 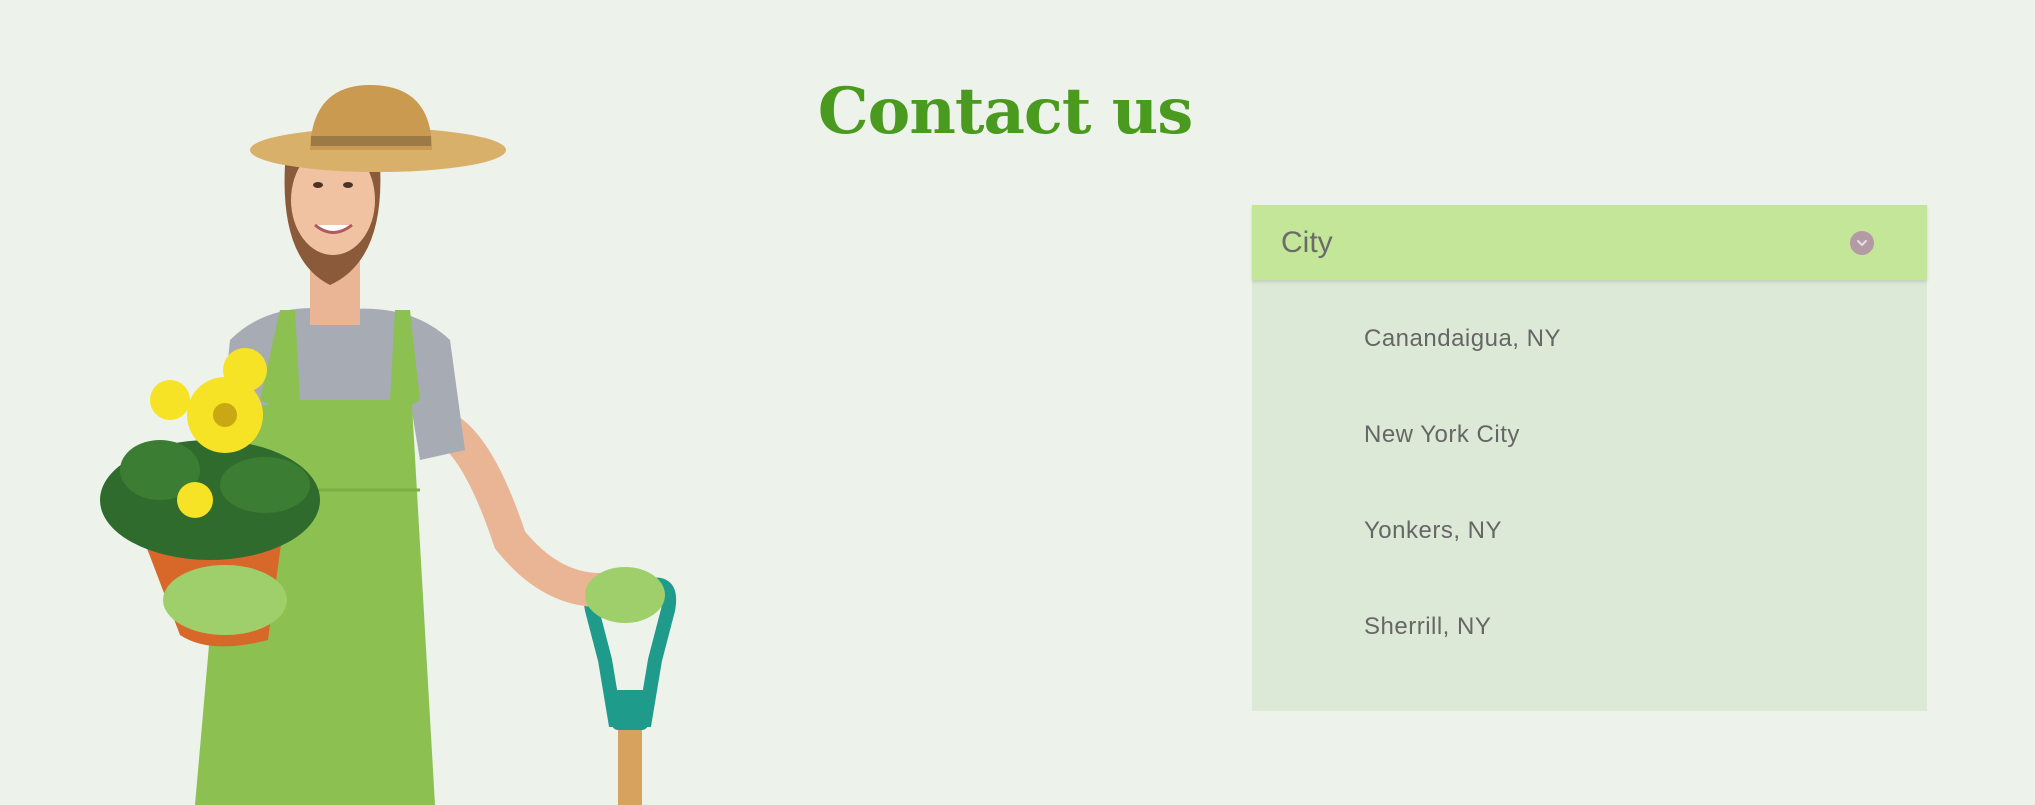 What do you see at coordinates (1862, 243) in the screenshot?
I see `chevron-down-icon` at bounding box center [1862, 243].